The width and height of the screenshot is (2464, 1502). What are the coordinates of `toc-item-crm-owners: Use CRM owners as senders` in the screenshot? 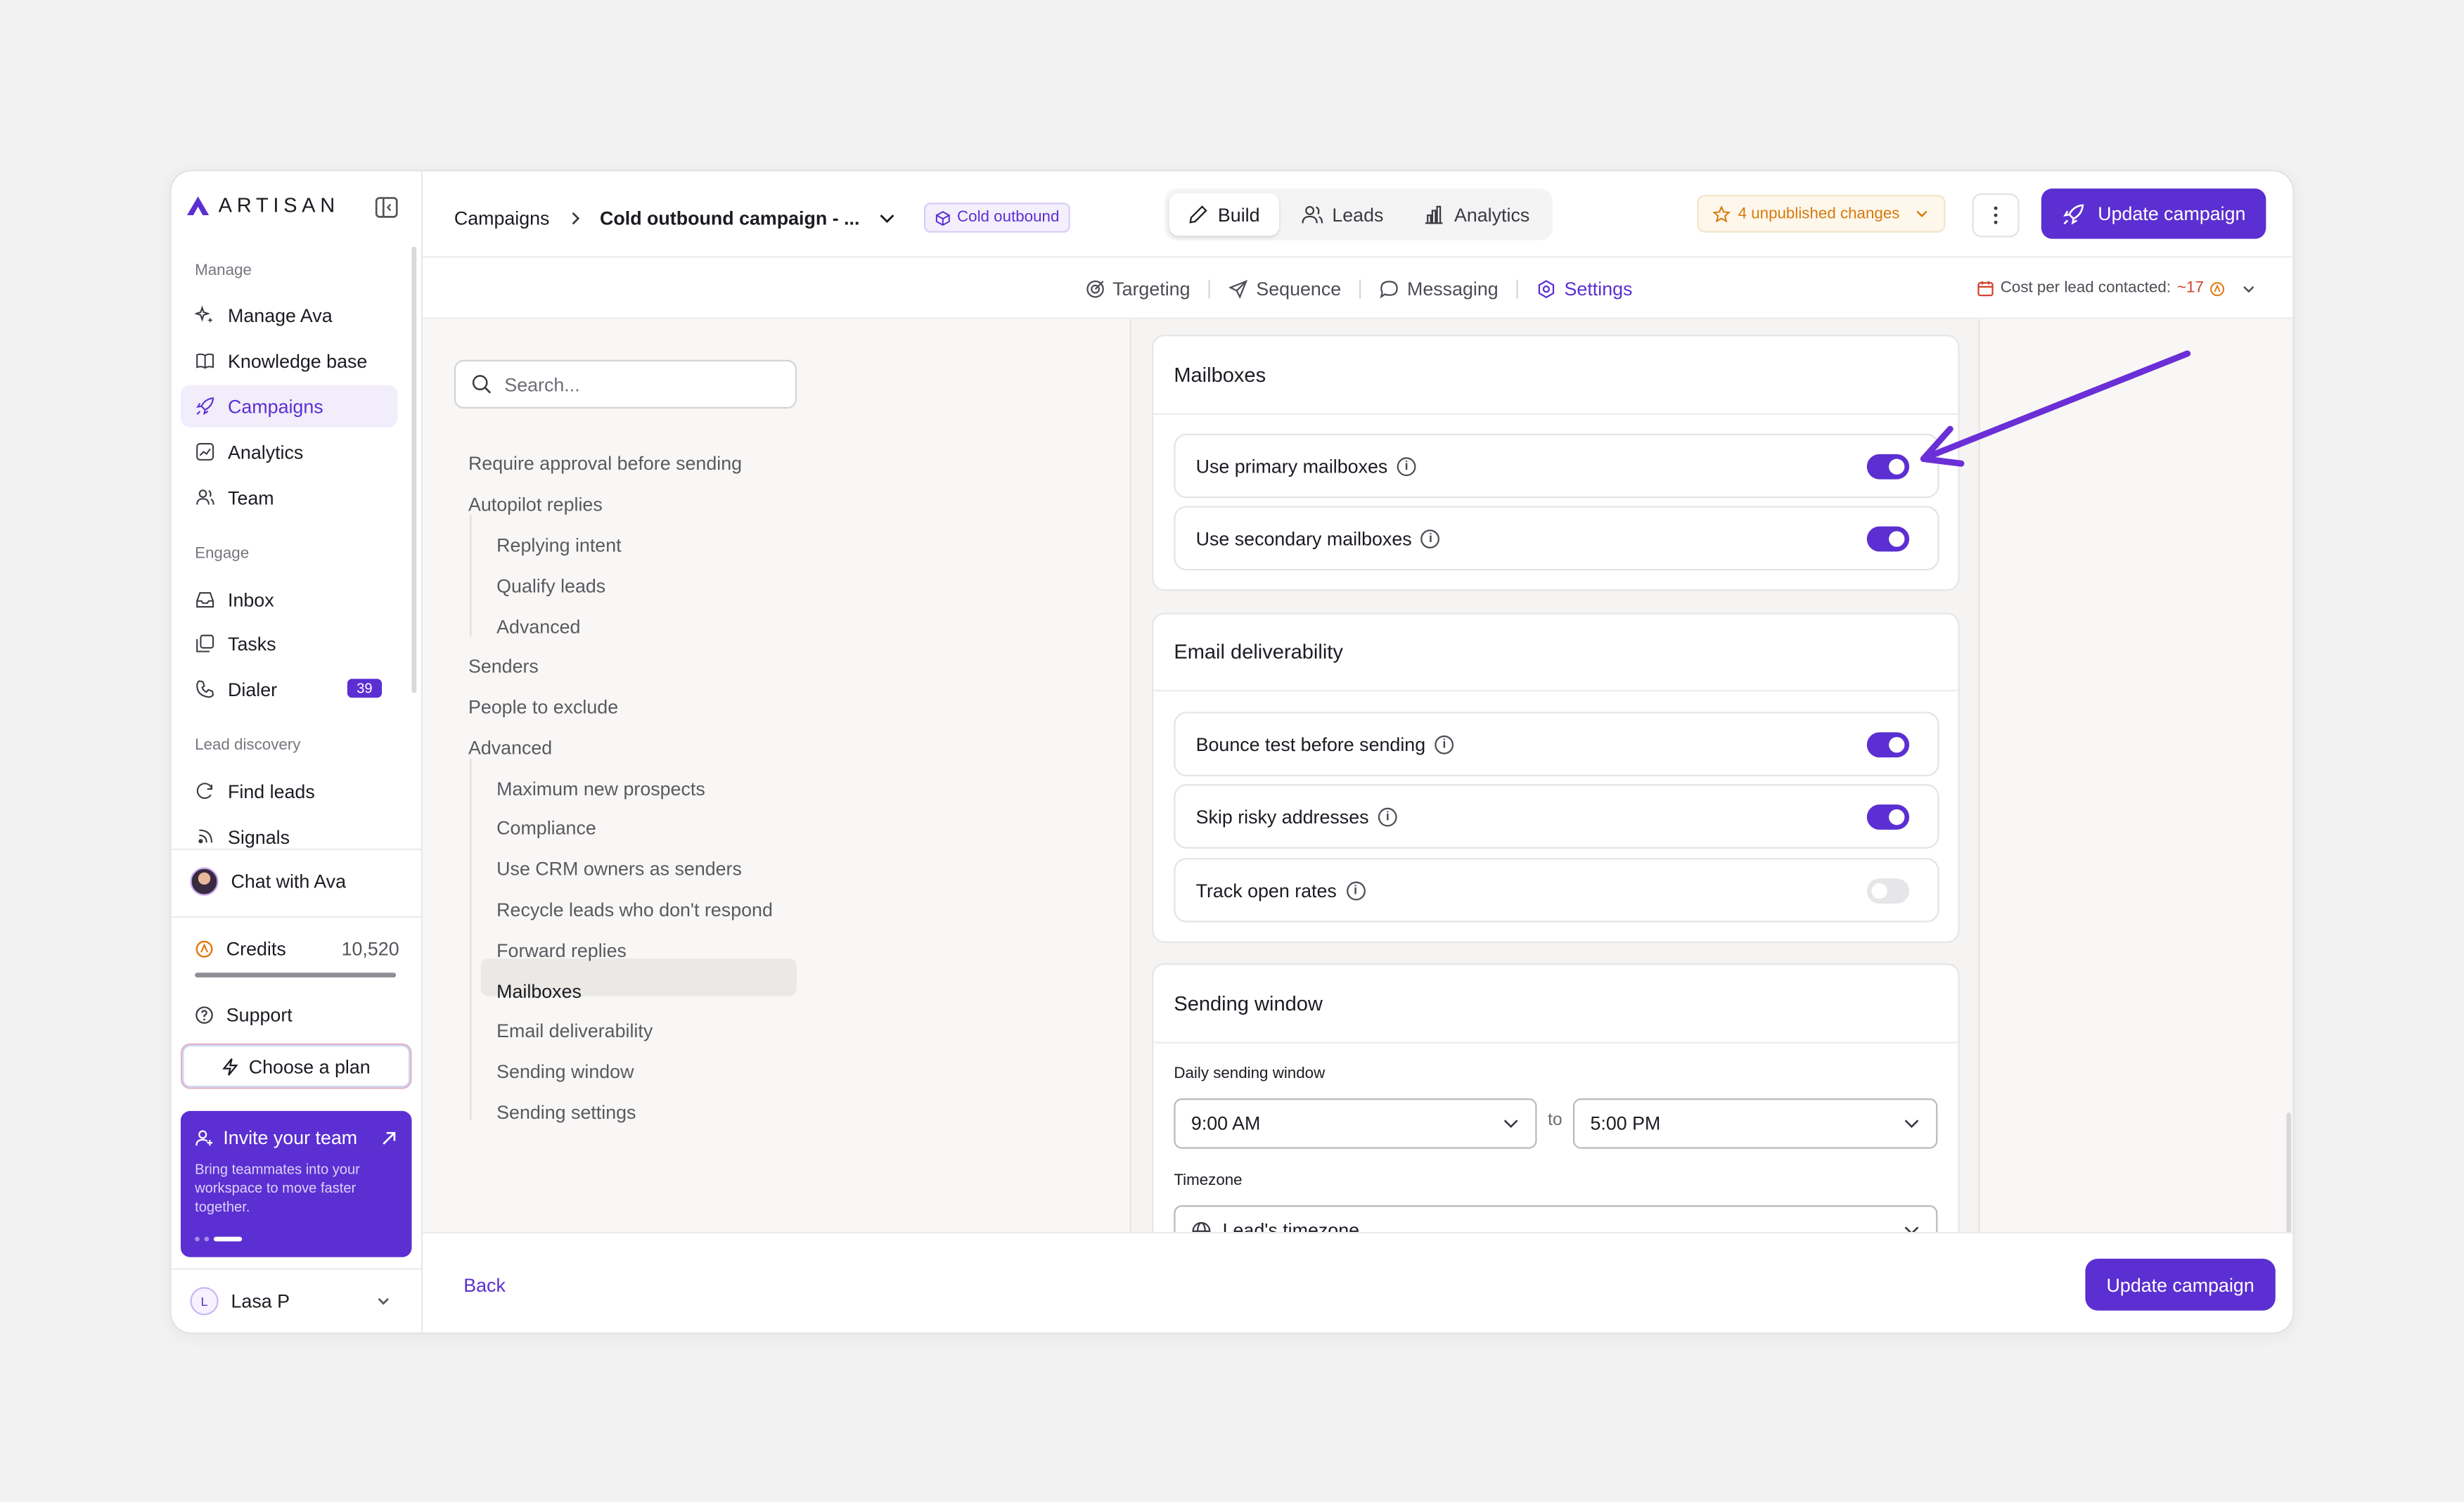 It's located at (619, 869).